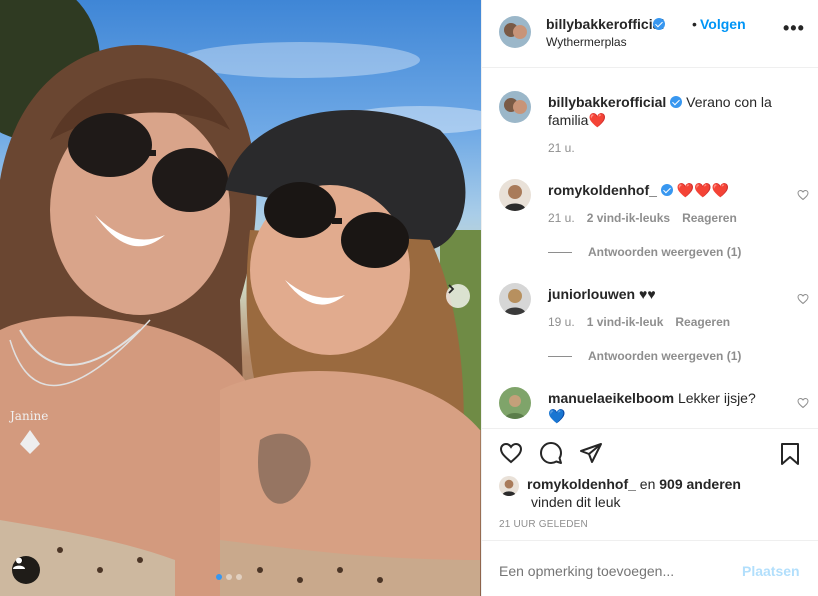  What do you see at coordinates (561, 218) in the screenshot?
I see `comment-time: 21 u.` at bounding box center [561, 218].